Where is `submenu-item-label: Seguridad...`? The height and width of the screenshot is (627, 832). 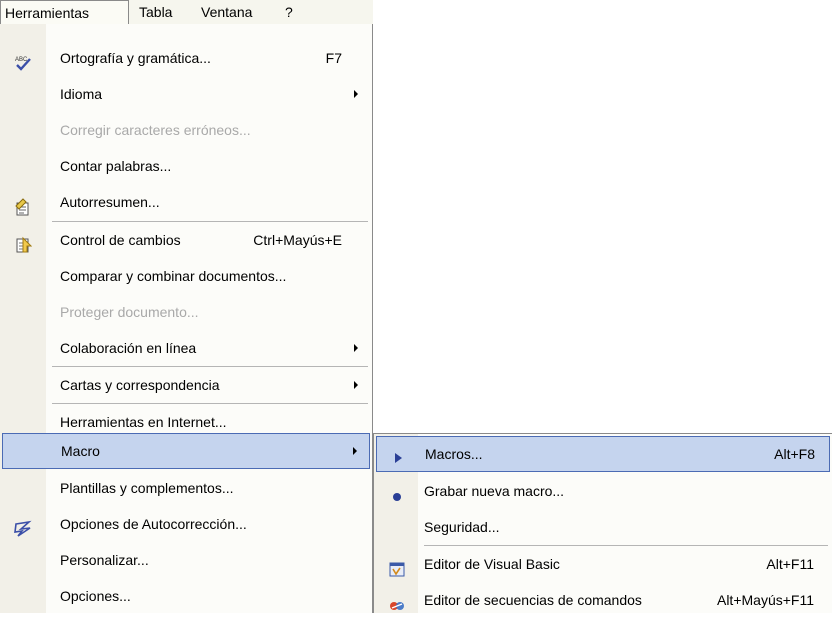 submenu-item-label: Seguridad... is located at coordinates (462, 527).